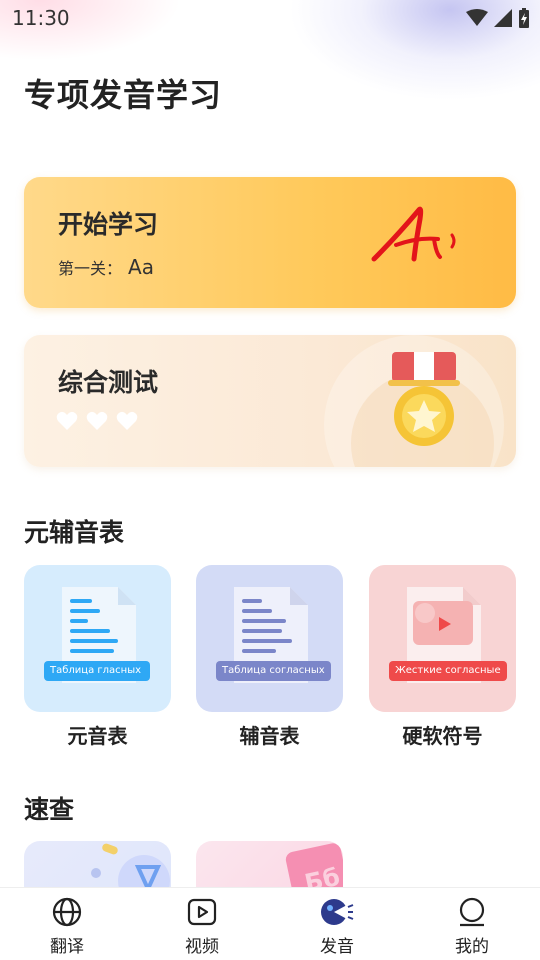 This screenshot has height=960, width=540. I want to click on comprehensive-test-title: 综合测试, so click(108, 382).